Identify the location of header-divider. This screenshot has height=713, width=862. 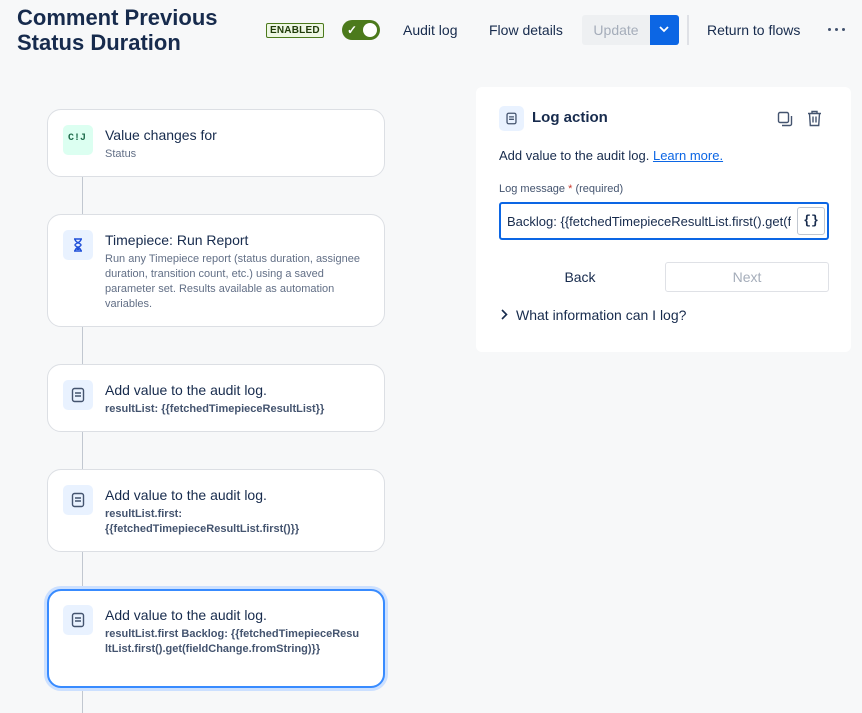
(688, 30).